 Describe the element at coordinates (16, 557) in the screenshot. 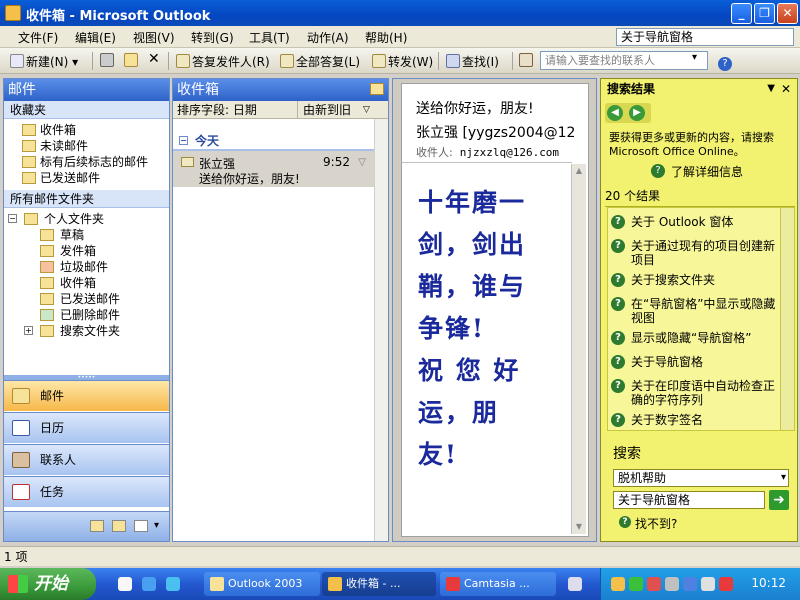

I see `item-count: 1 项` at that location.